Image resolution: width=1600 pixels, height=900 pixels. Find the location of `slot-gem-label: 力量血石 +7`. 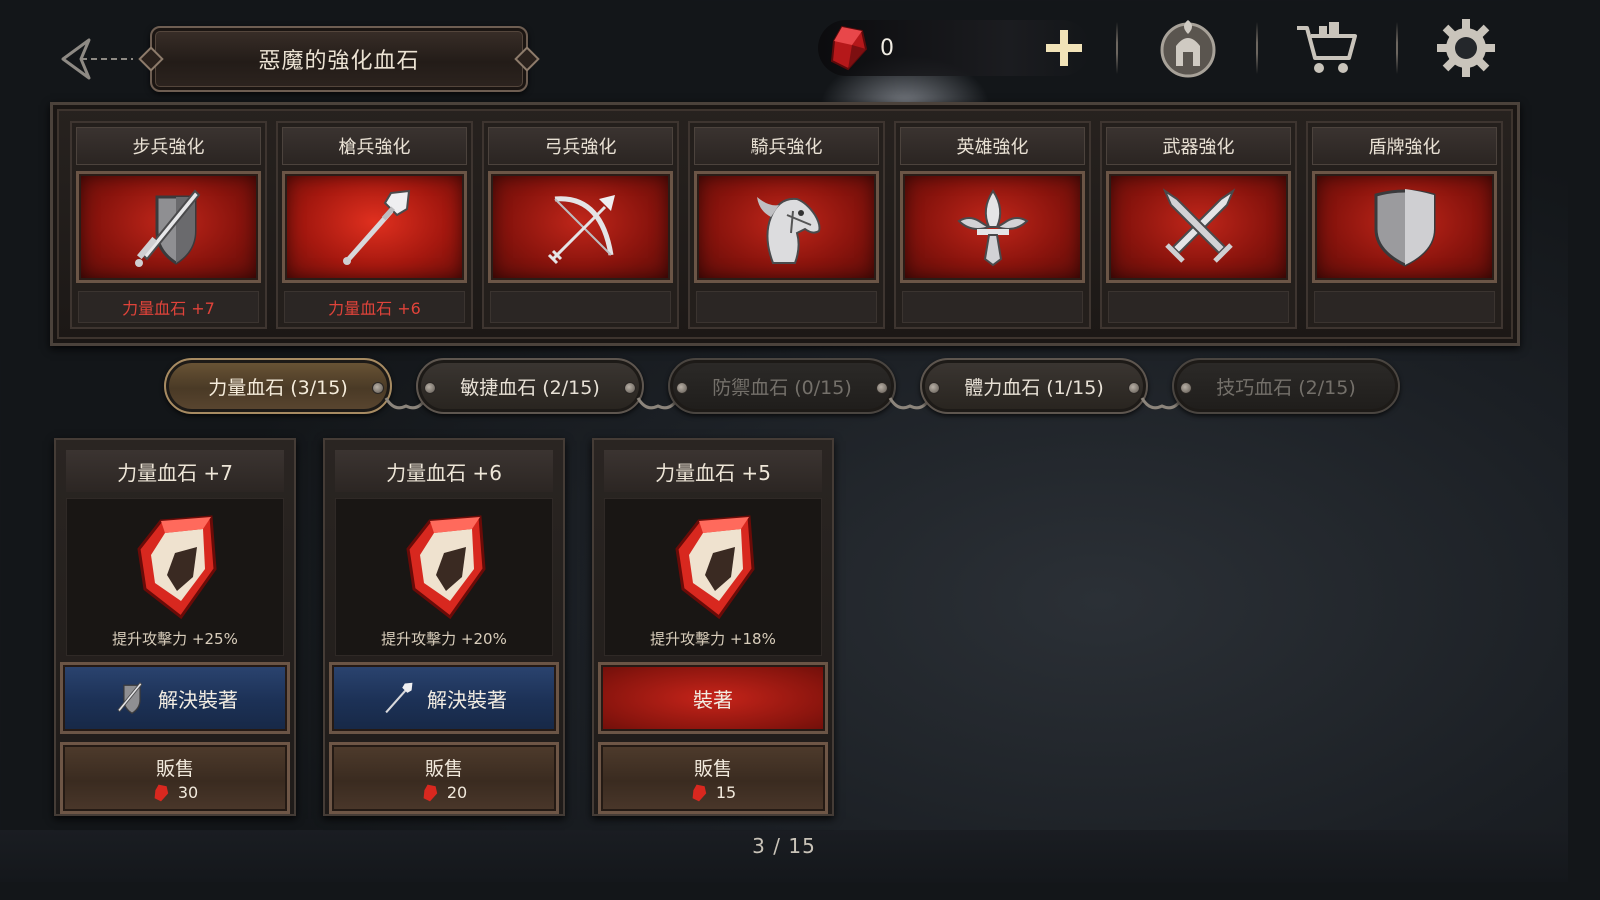

slot-gem-label: 力量血石 +7 is located at coordinates (168, 307).